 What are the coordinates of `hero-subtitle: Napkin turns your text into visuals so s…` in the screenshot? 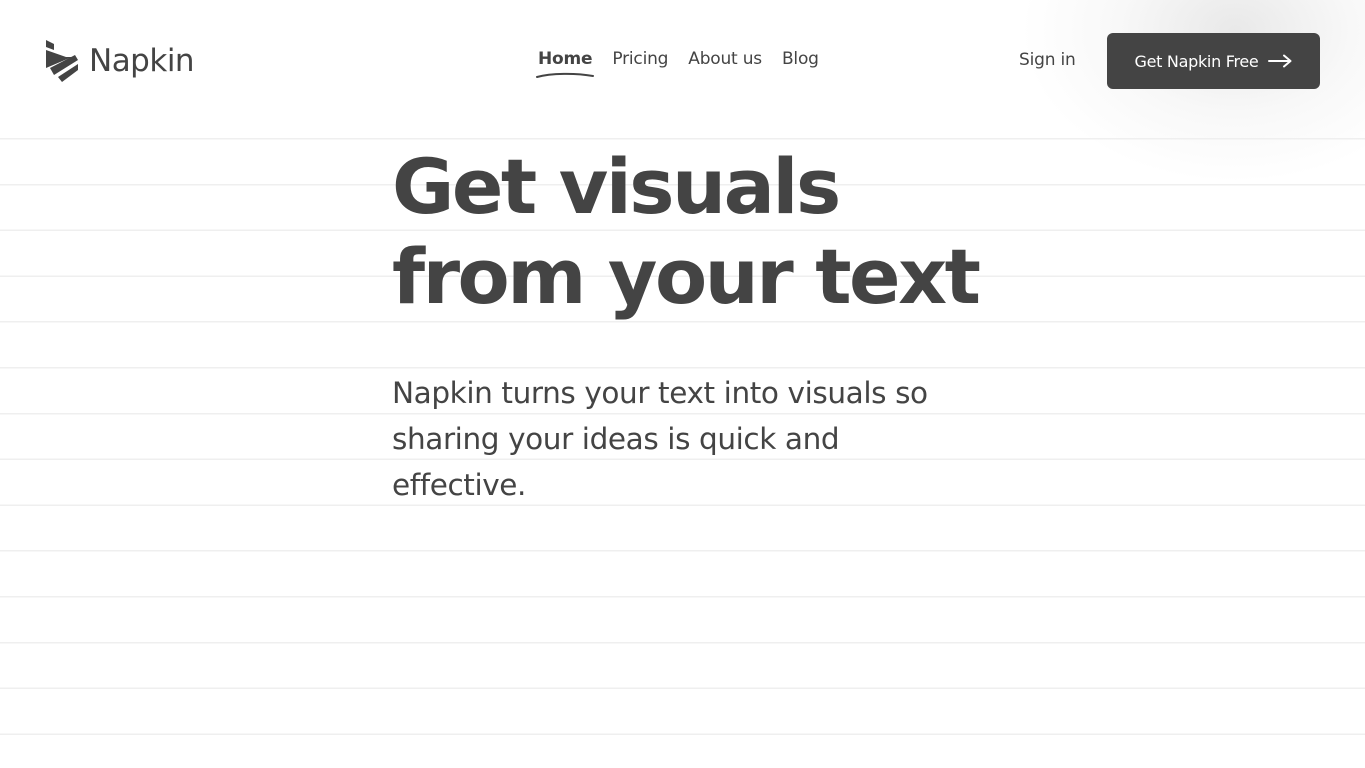 It's located at (660, 439).